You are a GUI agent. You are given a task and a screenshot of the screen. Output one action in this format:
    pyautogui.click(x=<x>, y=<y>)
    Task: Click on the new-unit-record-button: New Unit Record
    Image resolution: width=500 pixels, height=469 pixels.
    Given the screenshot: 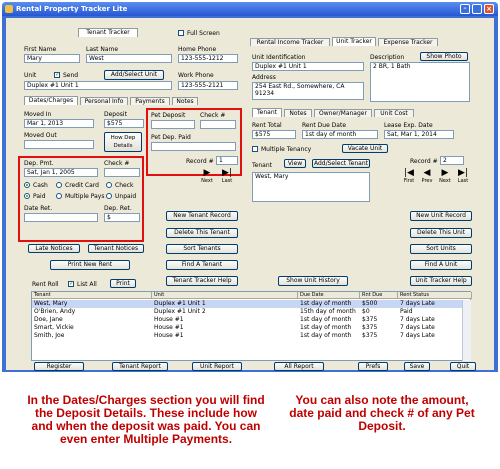 What is the action you would take?
    pyautogui.click(x=441, y=216)
    